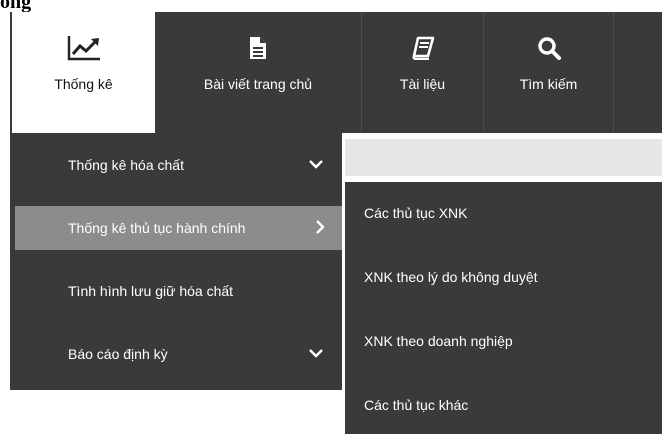  I want to click on tab-label: Tài liệu, so click(422, 84).